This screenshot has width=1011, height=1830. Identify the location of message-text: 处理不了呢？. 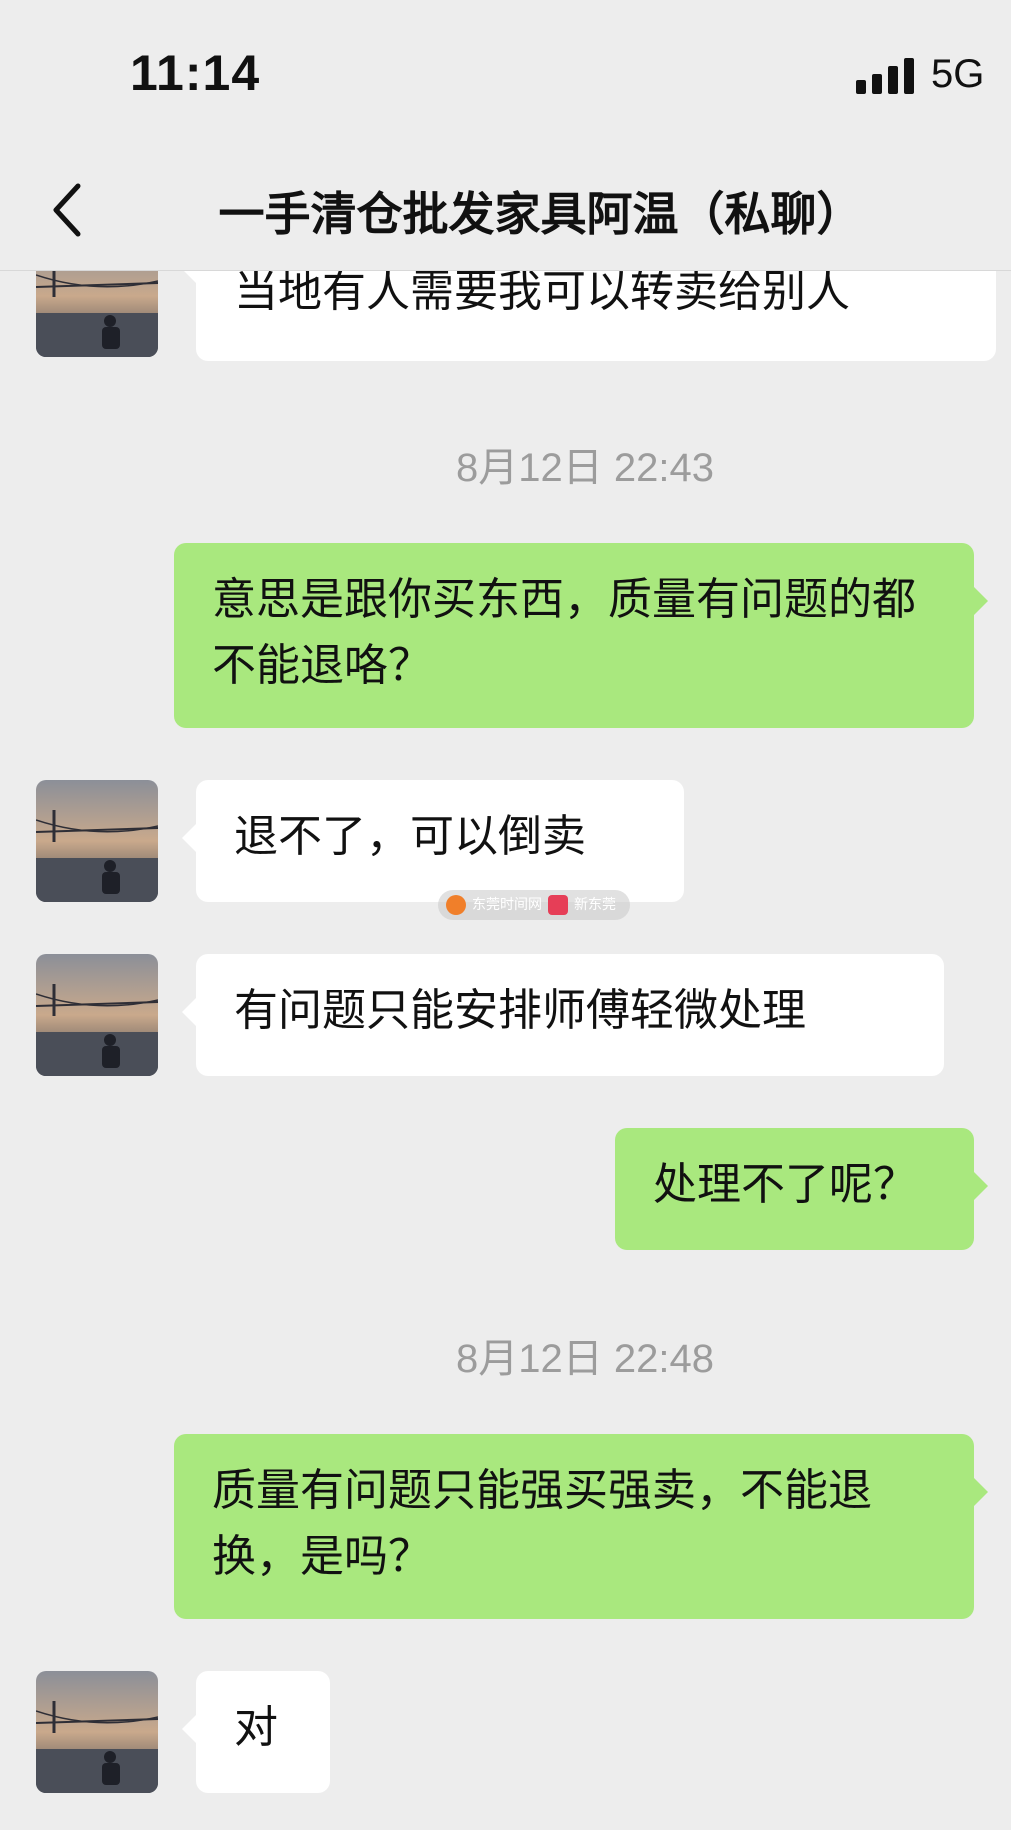
(785, 1184).